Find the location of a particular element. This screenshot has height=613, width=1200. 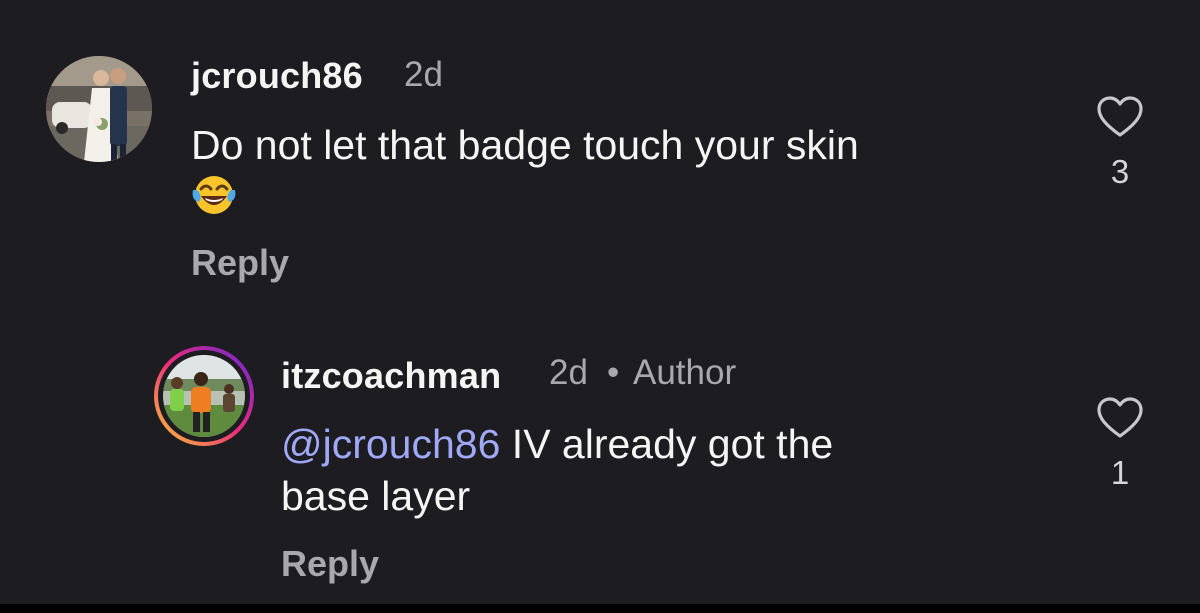

reply-text: @jcrouch86 IV already got the is located at coordinates (557, 444).